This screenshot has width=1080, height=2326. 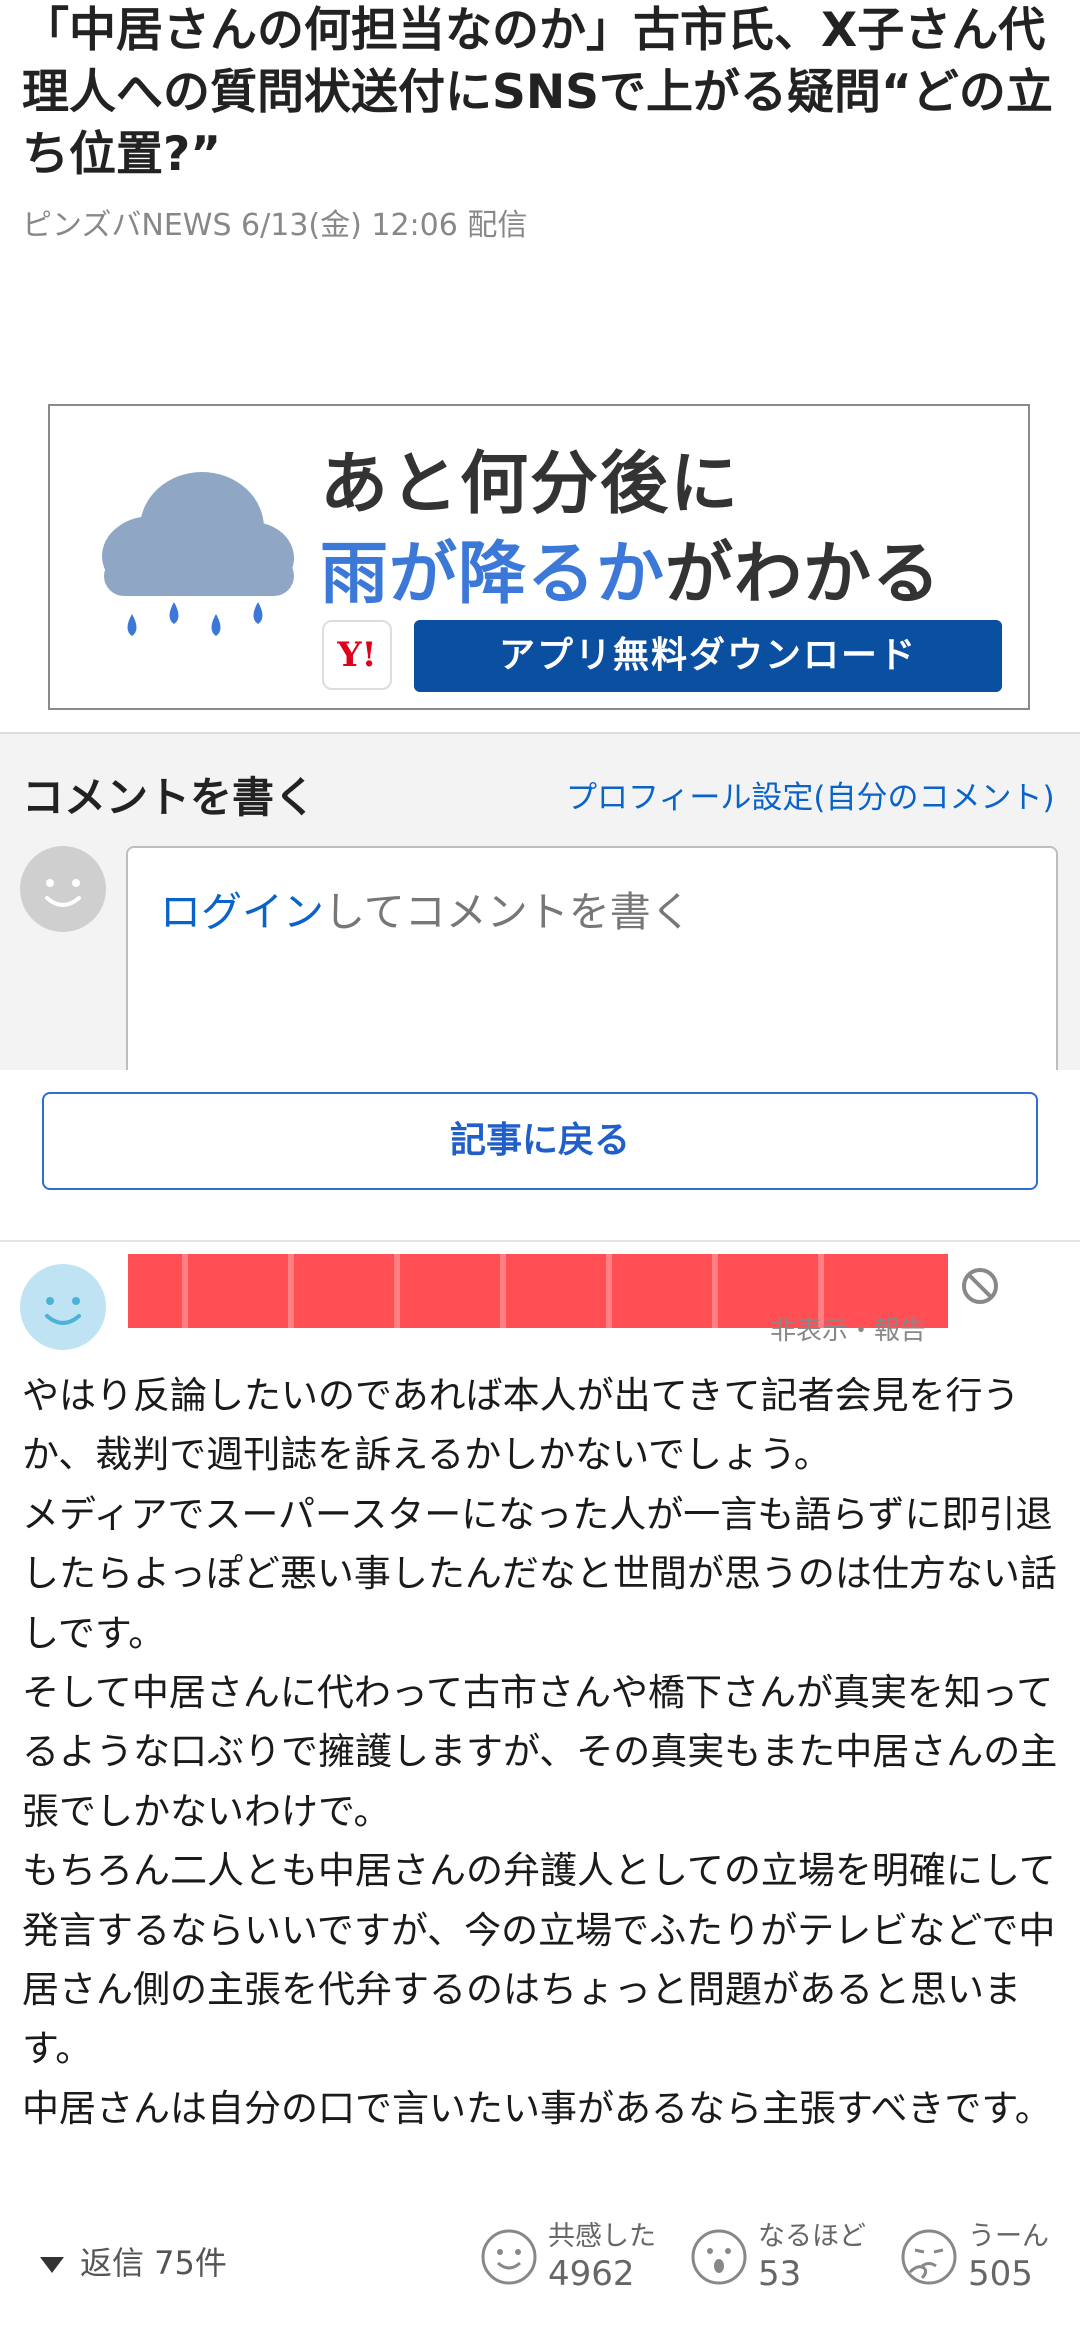 I want to click on hide-report-link: 非表示・報告, so click(x=848, y=1328).